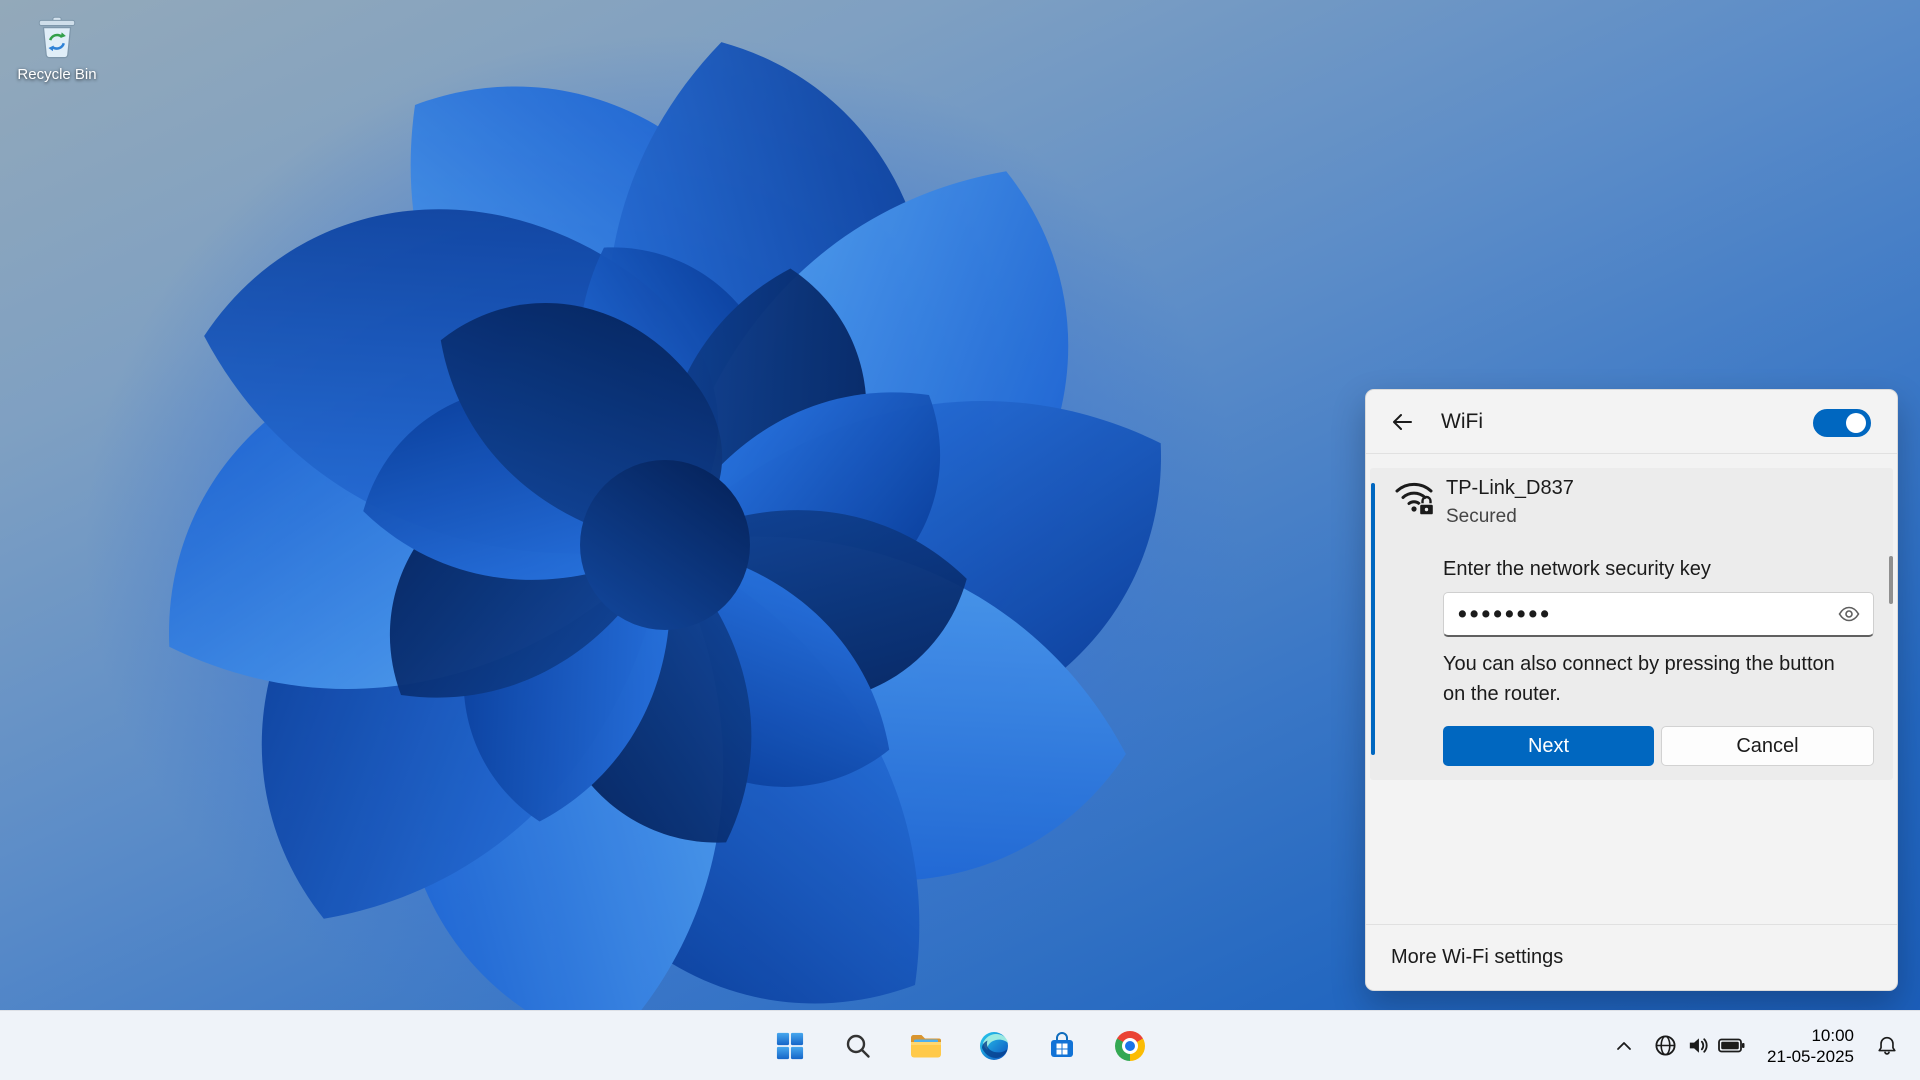  I want to click on search-button, so click(858, 1046).